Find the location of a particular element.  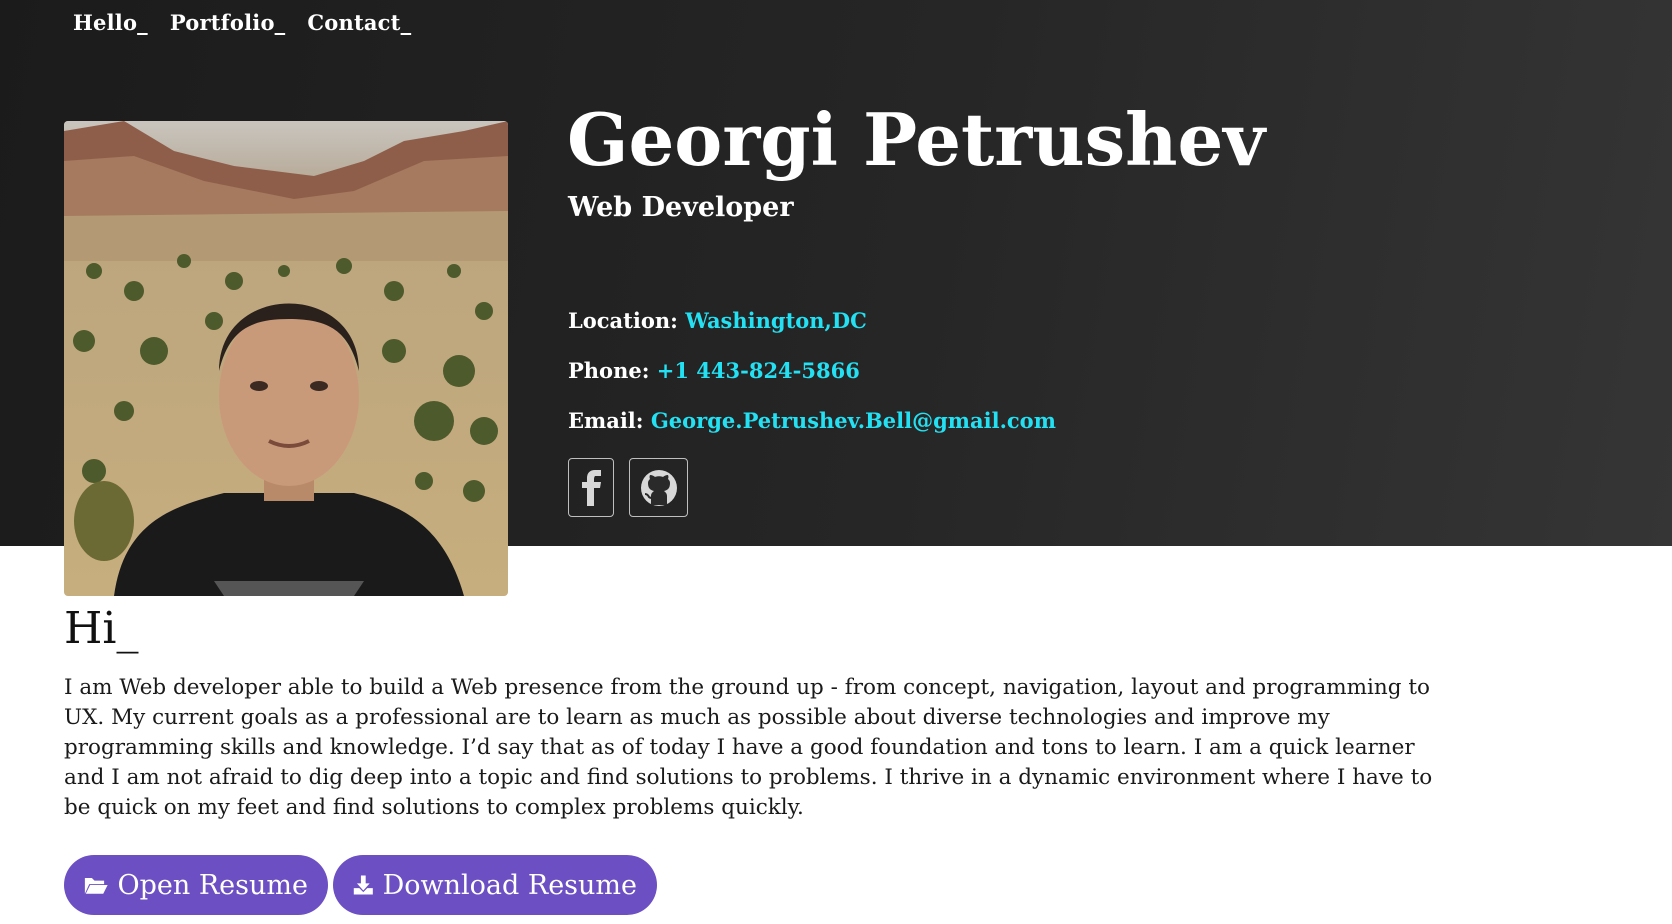

facebook-link is located at coordinates (591, 487).